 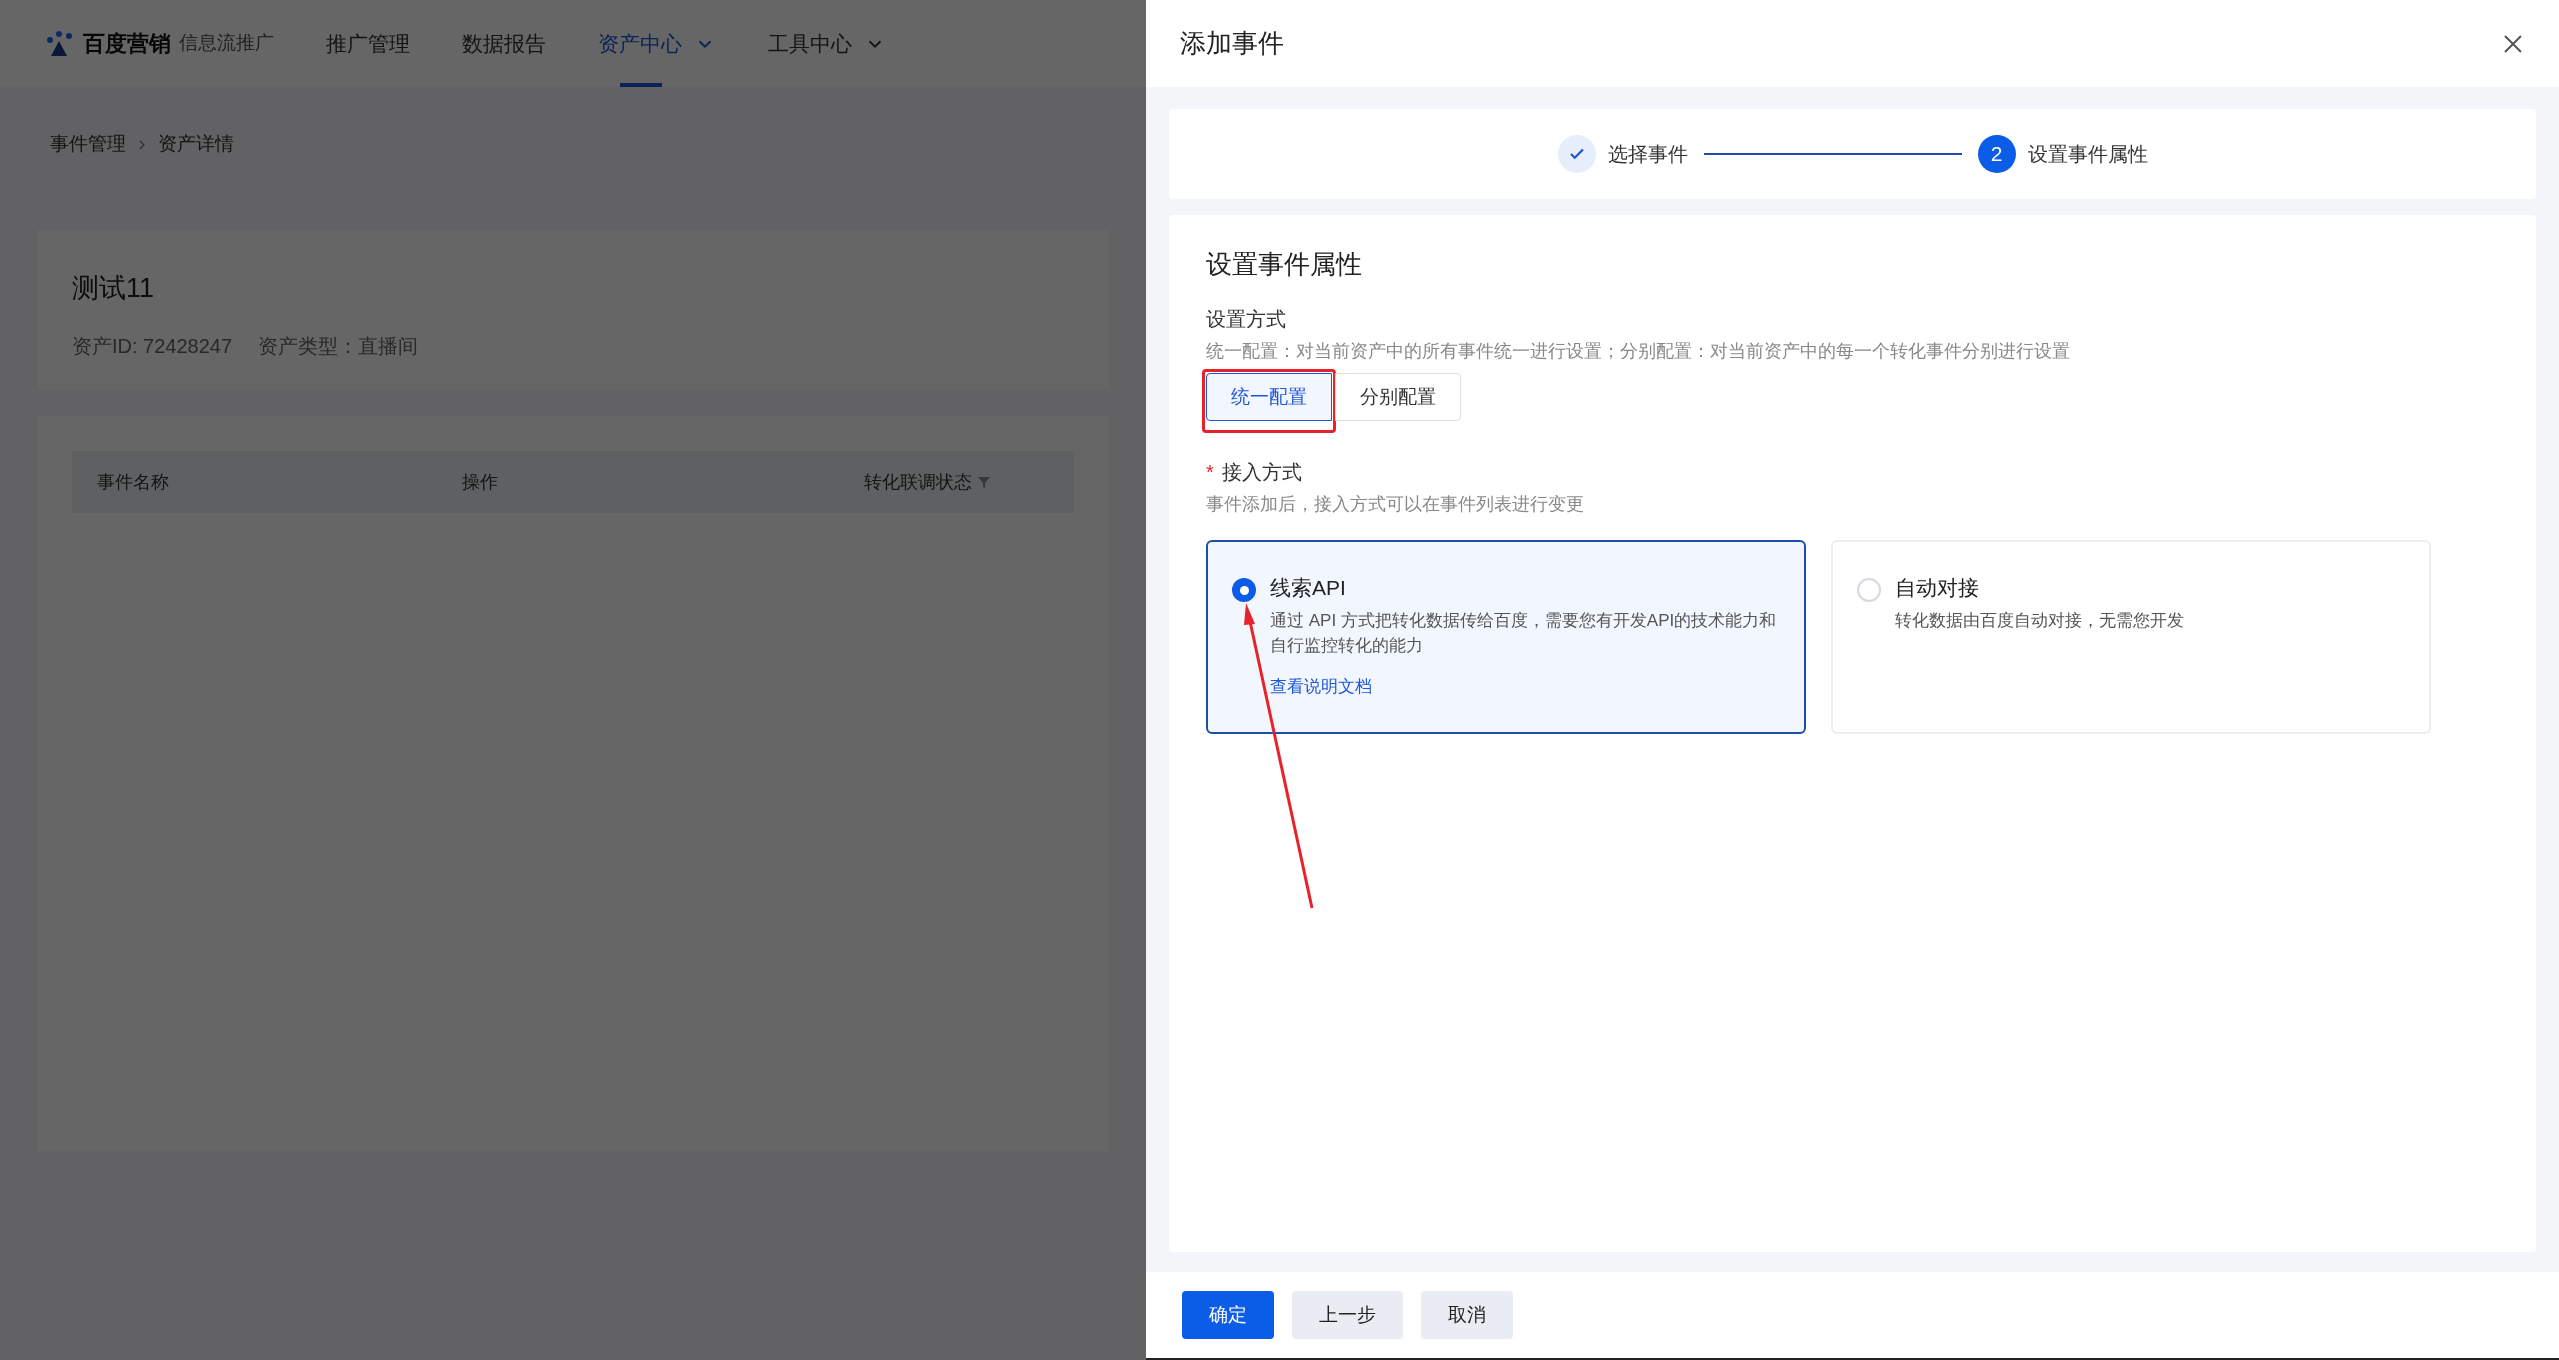 What do you see at coordinates (1261, 472) in the screenshot?
I see `field-label: 接入方式` at bounding box center [1261, 472].